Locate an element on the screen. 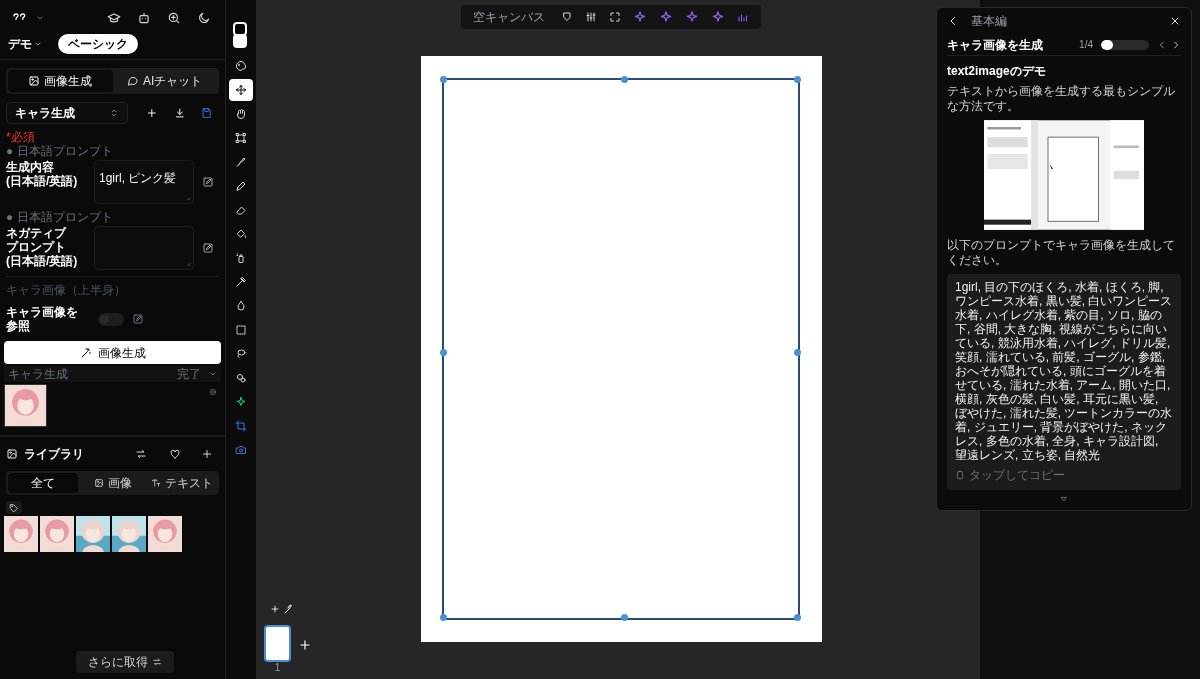  selection-icon is located at coordinates (241, 330).